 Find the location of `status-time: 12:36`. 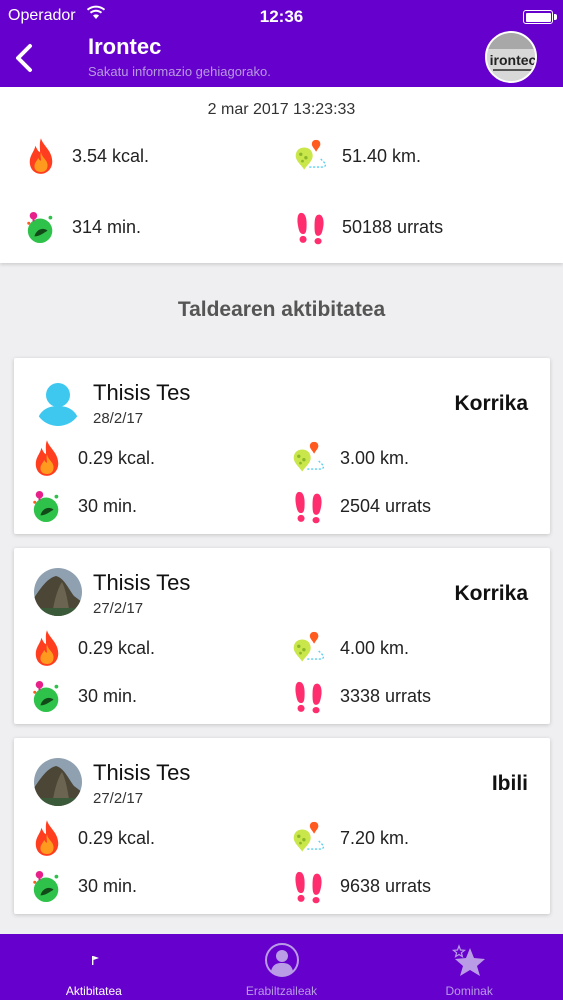

status-time: 12:36 is located at coordinates (281, 16).